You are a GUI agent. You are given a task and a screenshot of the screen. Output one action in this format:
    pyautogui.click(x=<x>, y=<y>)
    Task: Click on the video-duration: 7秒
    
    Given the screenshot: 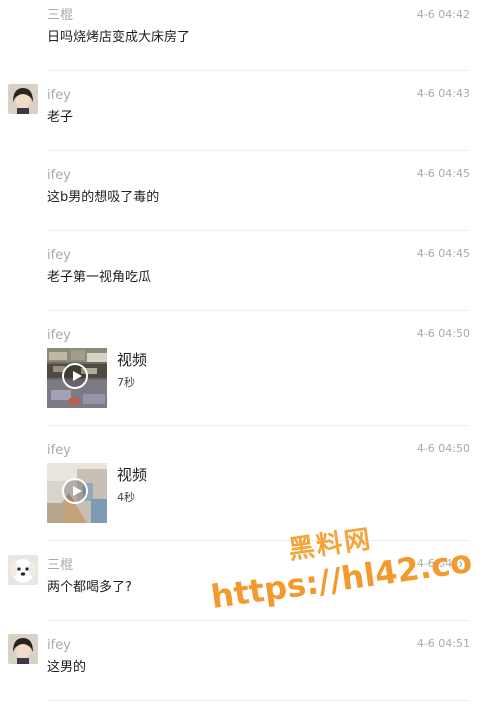 What is the action you would take?
    pyautogui.click(x=126, y=382)
    